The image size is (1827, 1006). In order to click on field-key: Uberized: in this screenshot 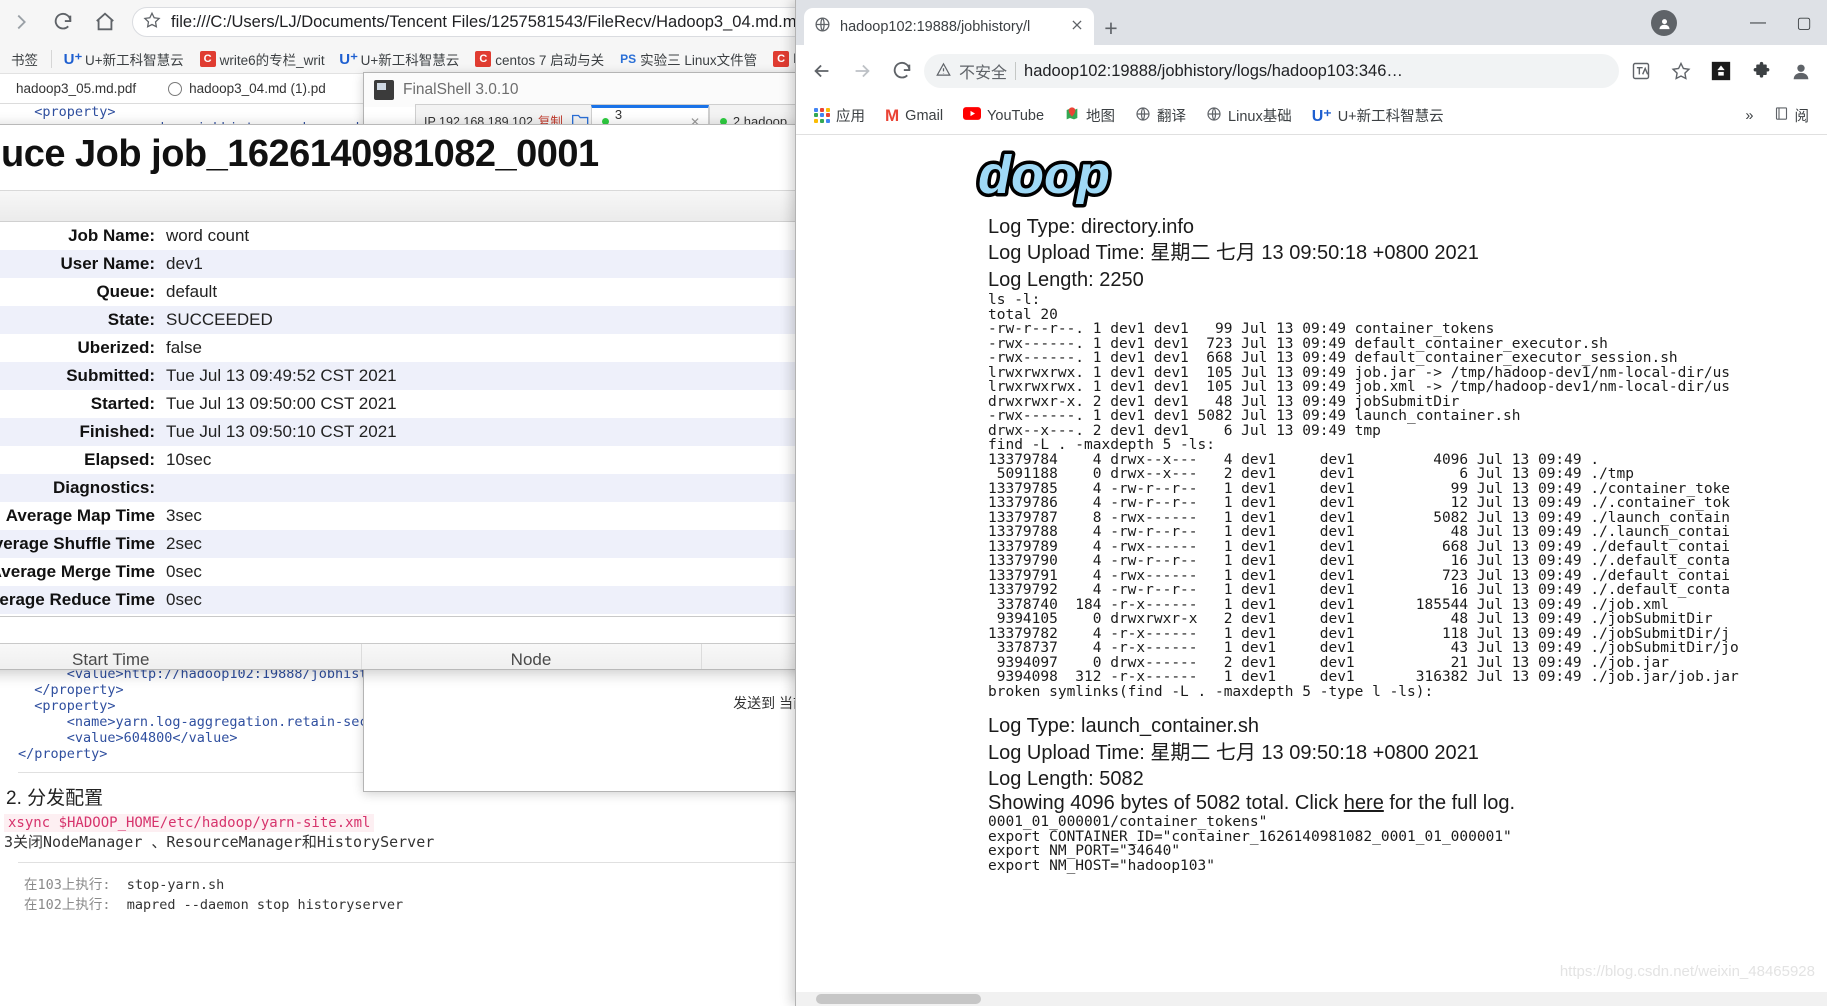, I will do `click(116, 347)`.